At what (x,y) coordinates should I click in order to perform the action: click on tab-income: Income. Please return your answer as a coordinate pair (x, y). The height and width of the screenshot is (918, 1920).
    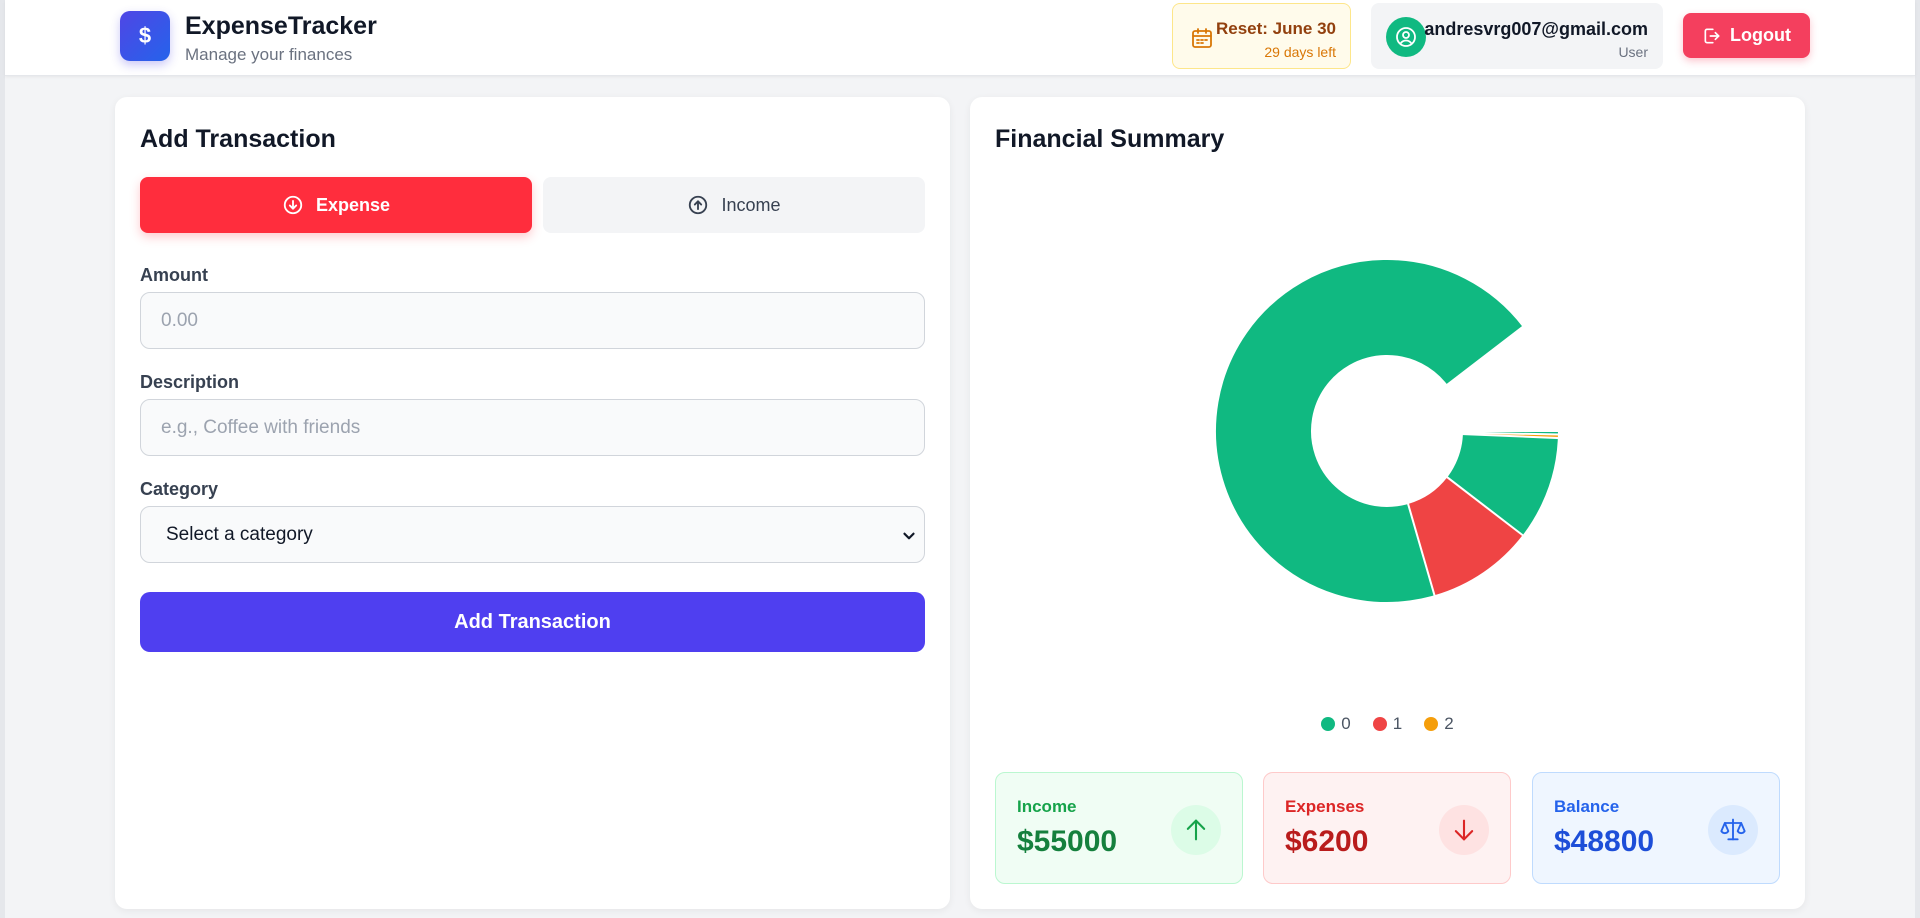
    Looking at the image, I should click on (734, 205).